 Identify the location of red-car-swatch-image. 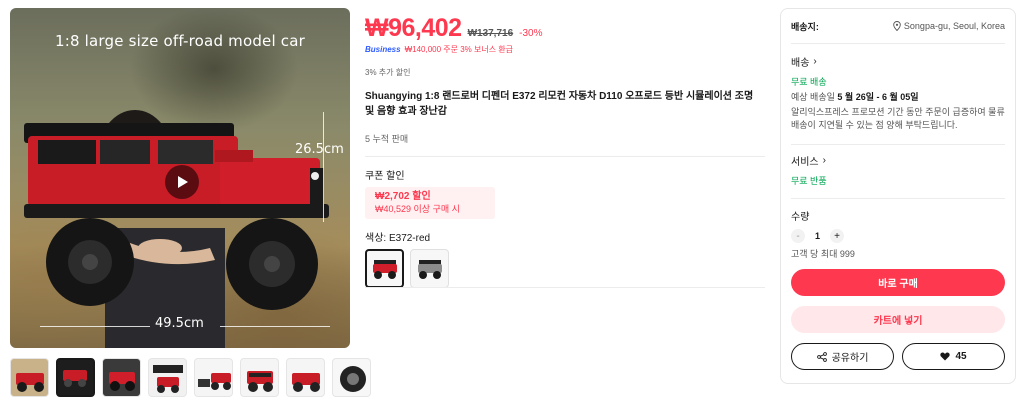
(384, 269).